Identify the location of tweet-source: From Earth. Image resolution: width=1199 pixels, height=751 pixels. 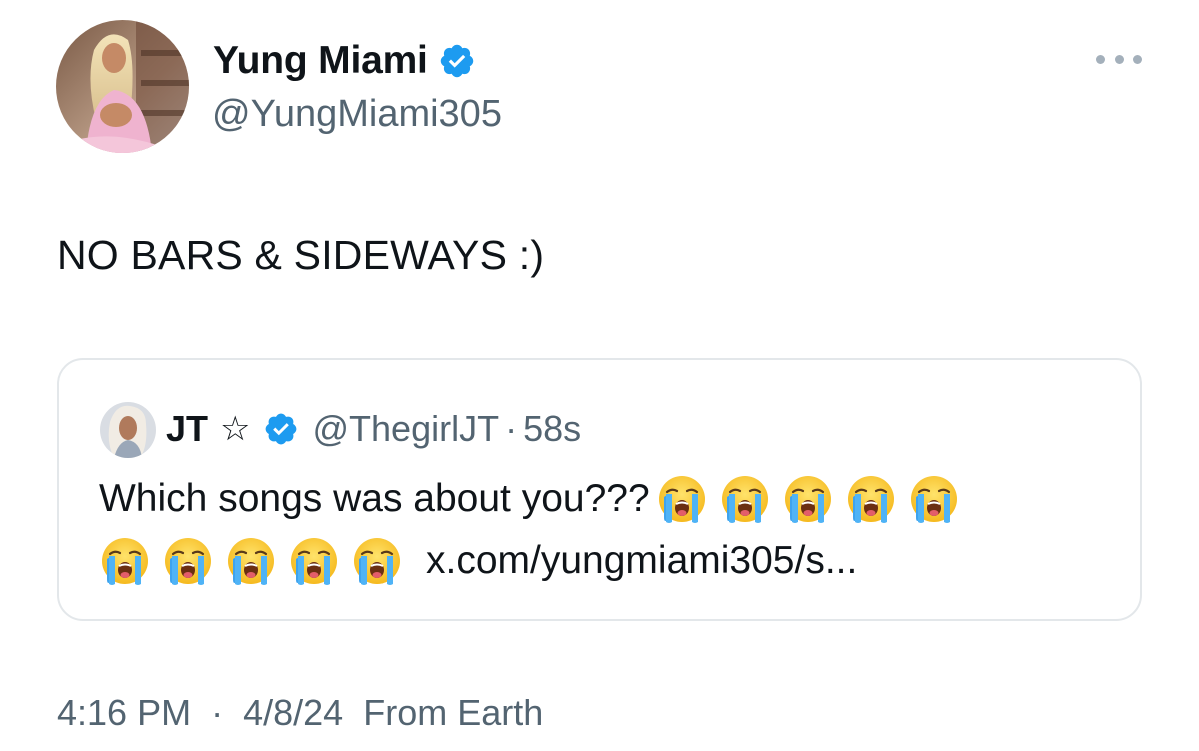
(453, 712).